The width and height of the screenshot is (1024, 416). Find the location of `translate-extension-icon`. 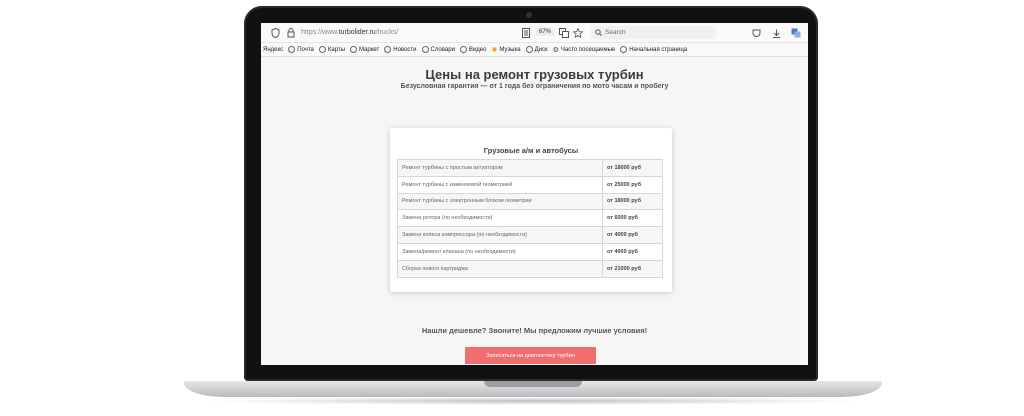

translate-extension-icon is located at coordinates (796, 33).